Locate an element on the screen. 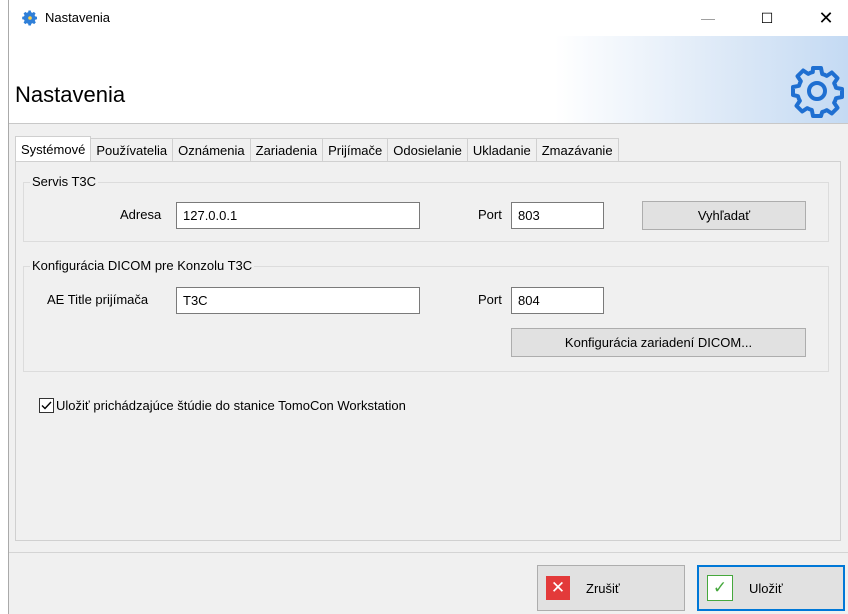 The width and height of the screenshot is (848, 614). dialog-footer: ✕ Zrušiť ✓ Uložiť is located at coordinates (428, 583).